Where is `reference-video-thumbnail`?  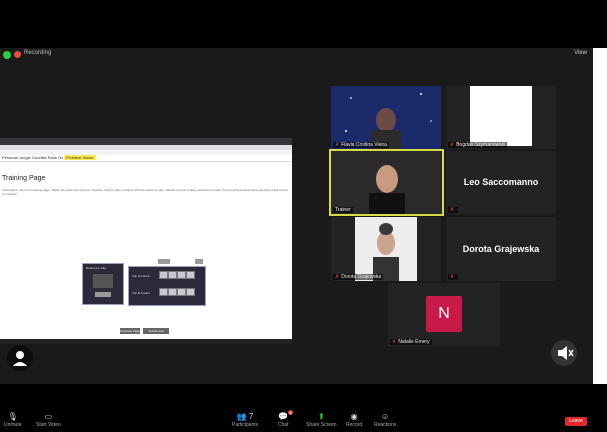
reference-video-thumbnail is located at coordinates (103, 281).